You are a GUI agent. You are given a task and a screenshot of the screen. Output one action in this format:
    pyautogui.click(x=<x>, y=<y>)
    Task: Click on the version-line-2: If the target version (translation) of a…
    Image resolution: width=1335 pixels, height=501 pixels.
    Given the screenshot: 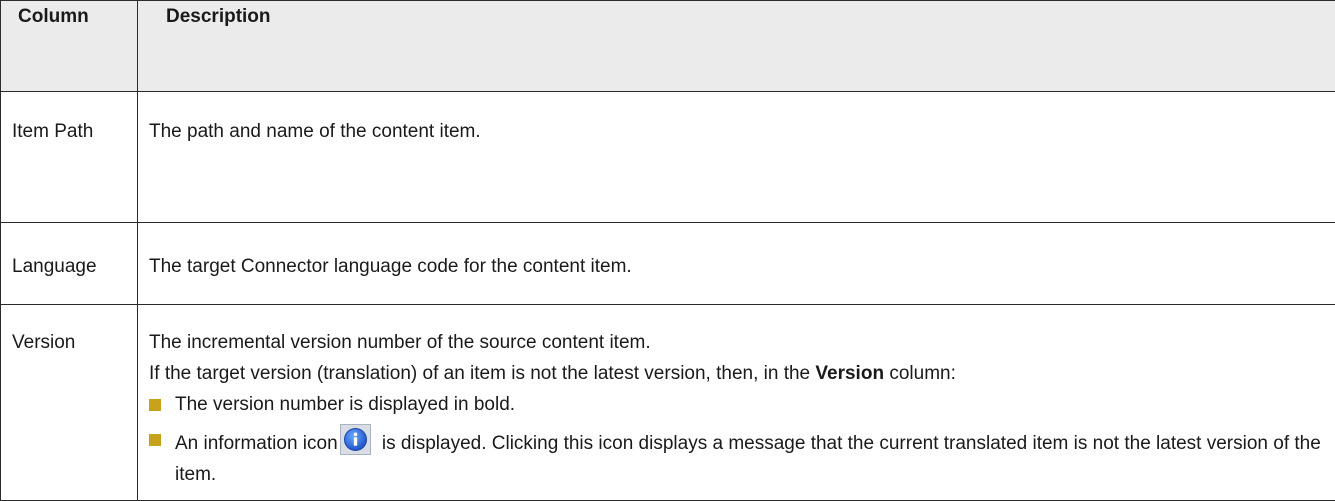 What is the action you would take?
    pyautogui.click(x=736, y=373)
    